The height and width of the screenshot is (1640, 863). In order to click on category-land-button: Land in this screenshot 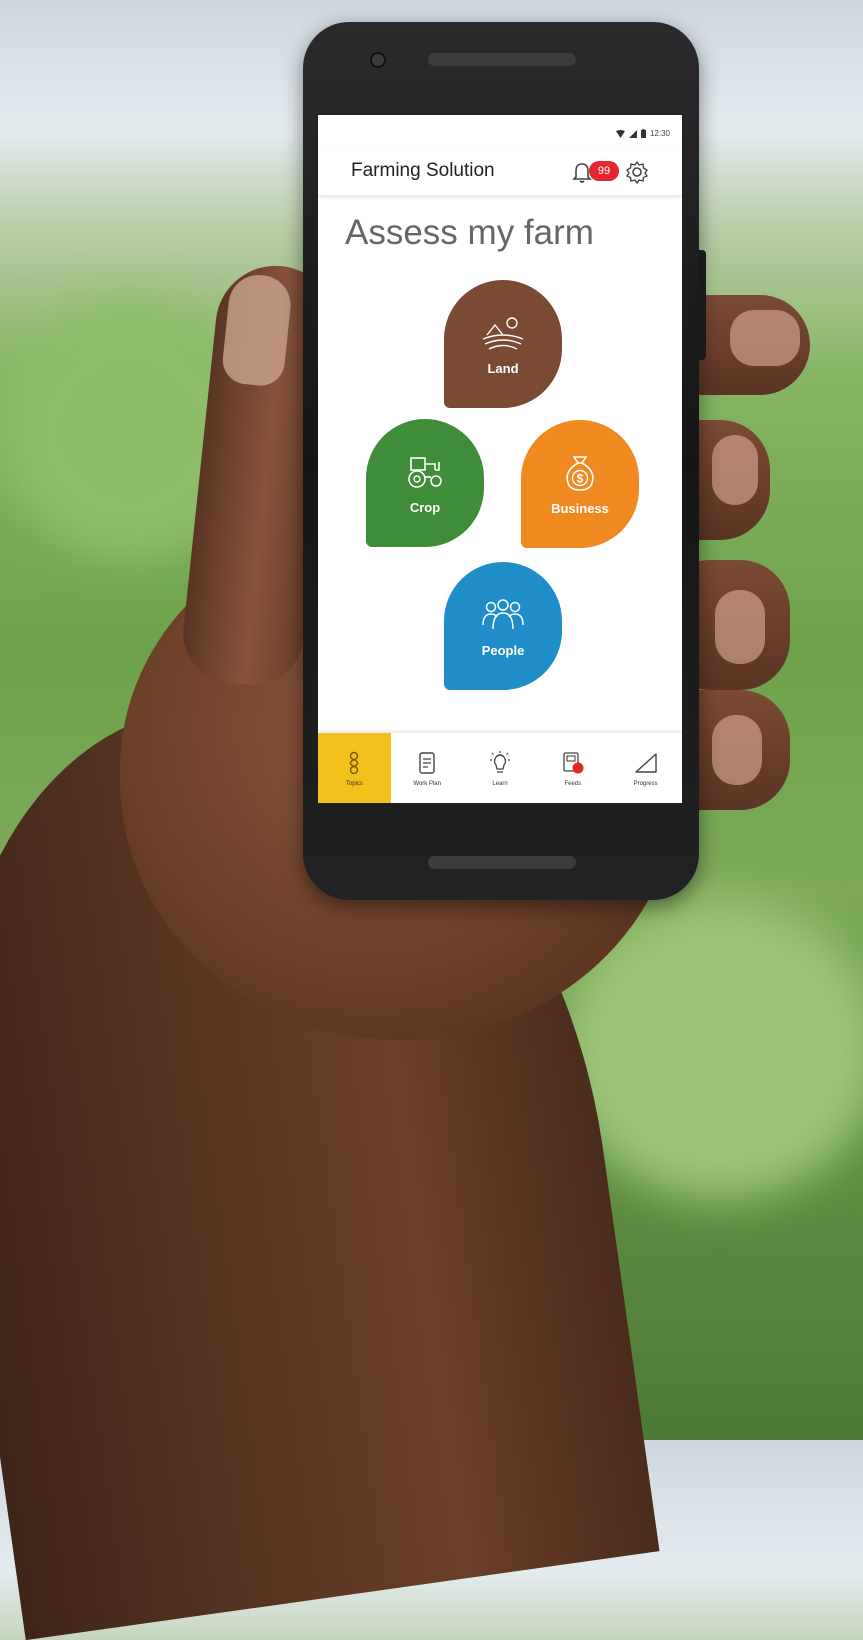, I will do `click(503, 344)`.